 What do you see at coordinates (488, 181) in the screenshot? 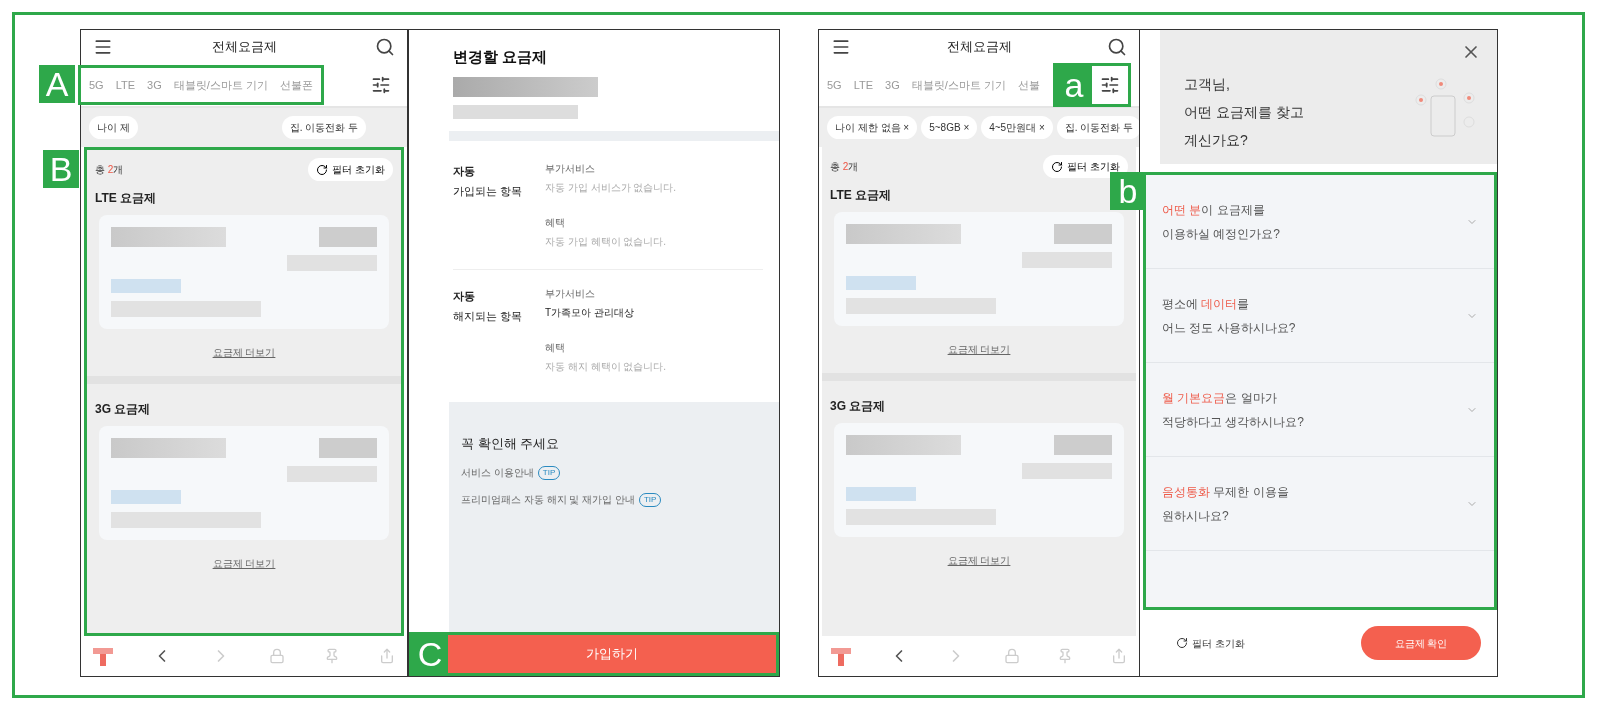
I see `group-label: 자동 가입되는 항목` at bounding box center [488, 181].